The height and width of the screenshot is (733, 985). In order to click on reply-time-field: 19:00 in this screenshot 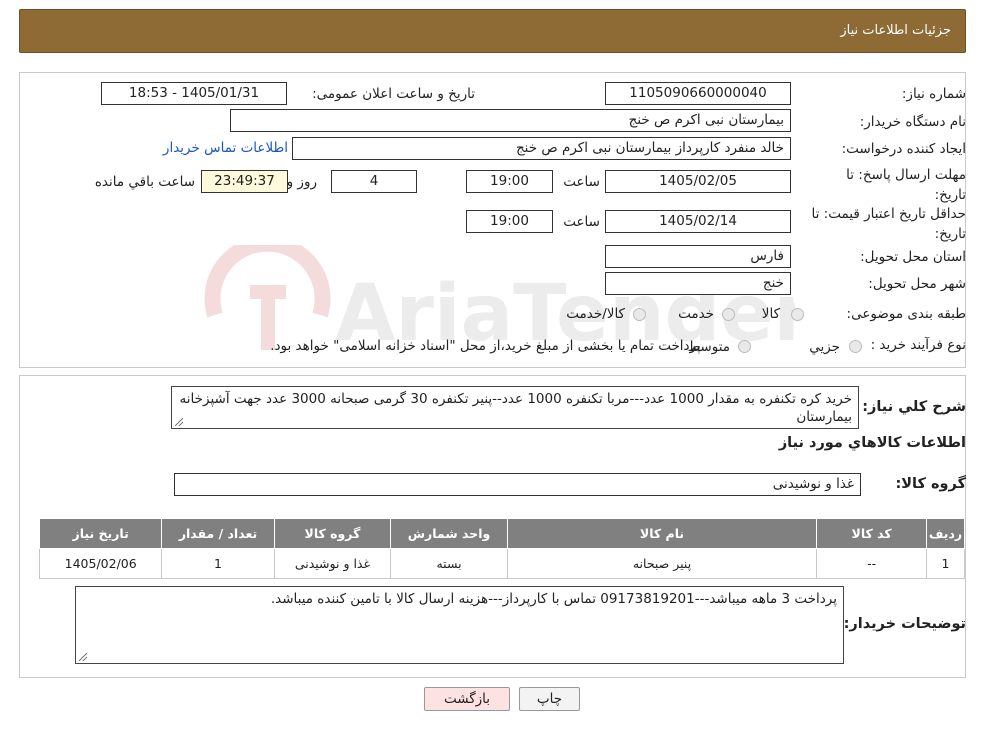, I will do `click(509, 181)`.